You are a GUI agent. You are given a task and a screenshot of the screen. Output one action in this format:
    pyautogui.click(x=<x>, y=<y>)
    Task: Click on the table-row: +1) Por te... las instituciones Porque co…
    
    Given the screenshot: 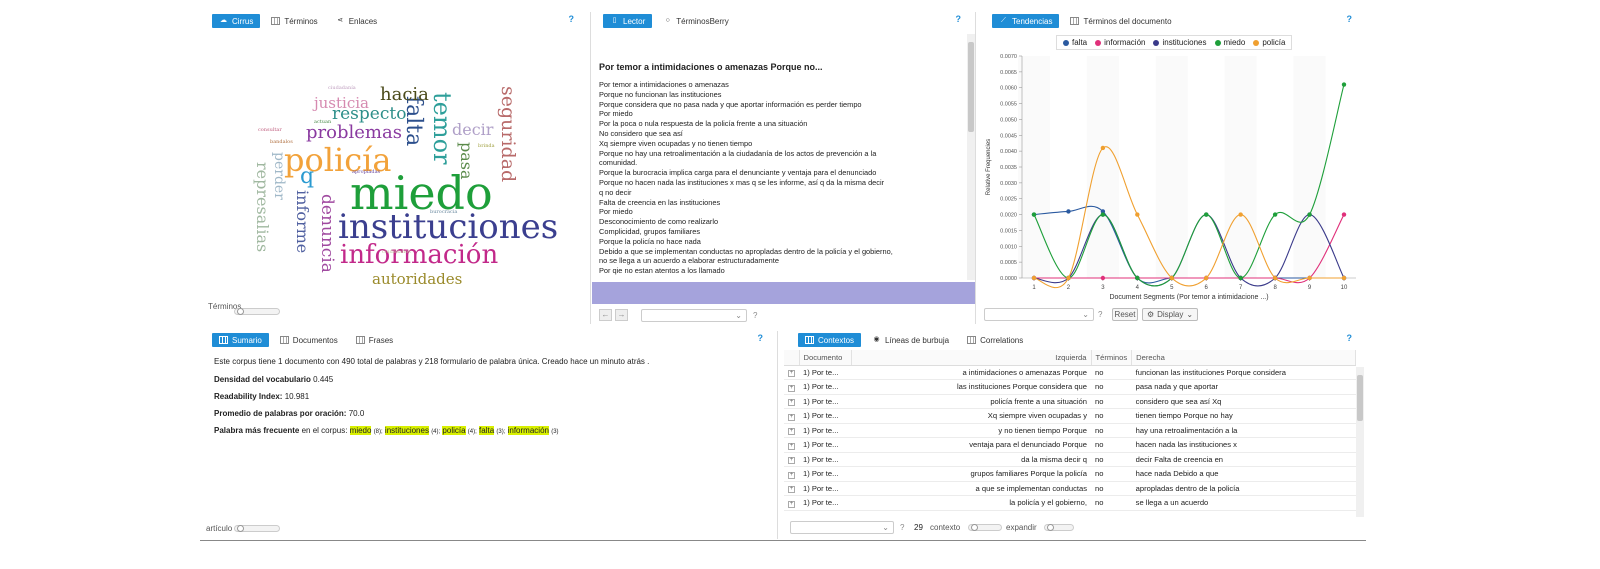 What is the action you would take?
    pyautogui.click(x=1070, y=387)
    